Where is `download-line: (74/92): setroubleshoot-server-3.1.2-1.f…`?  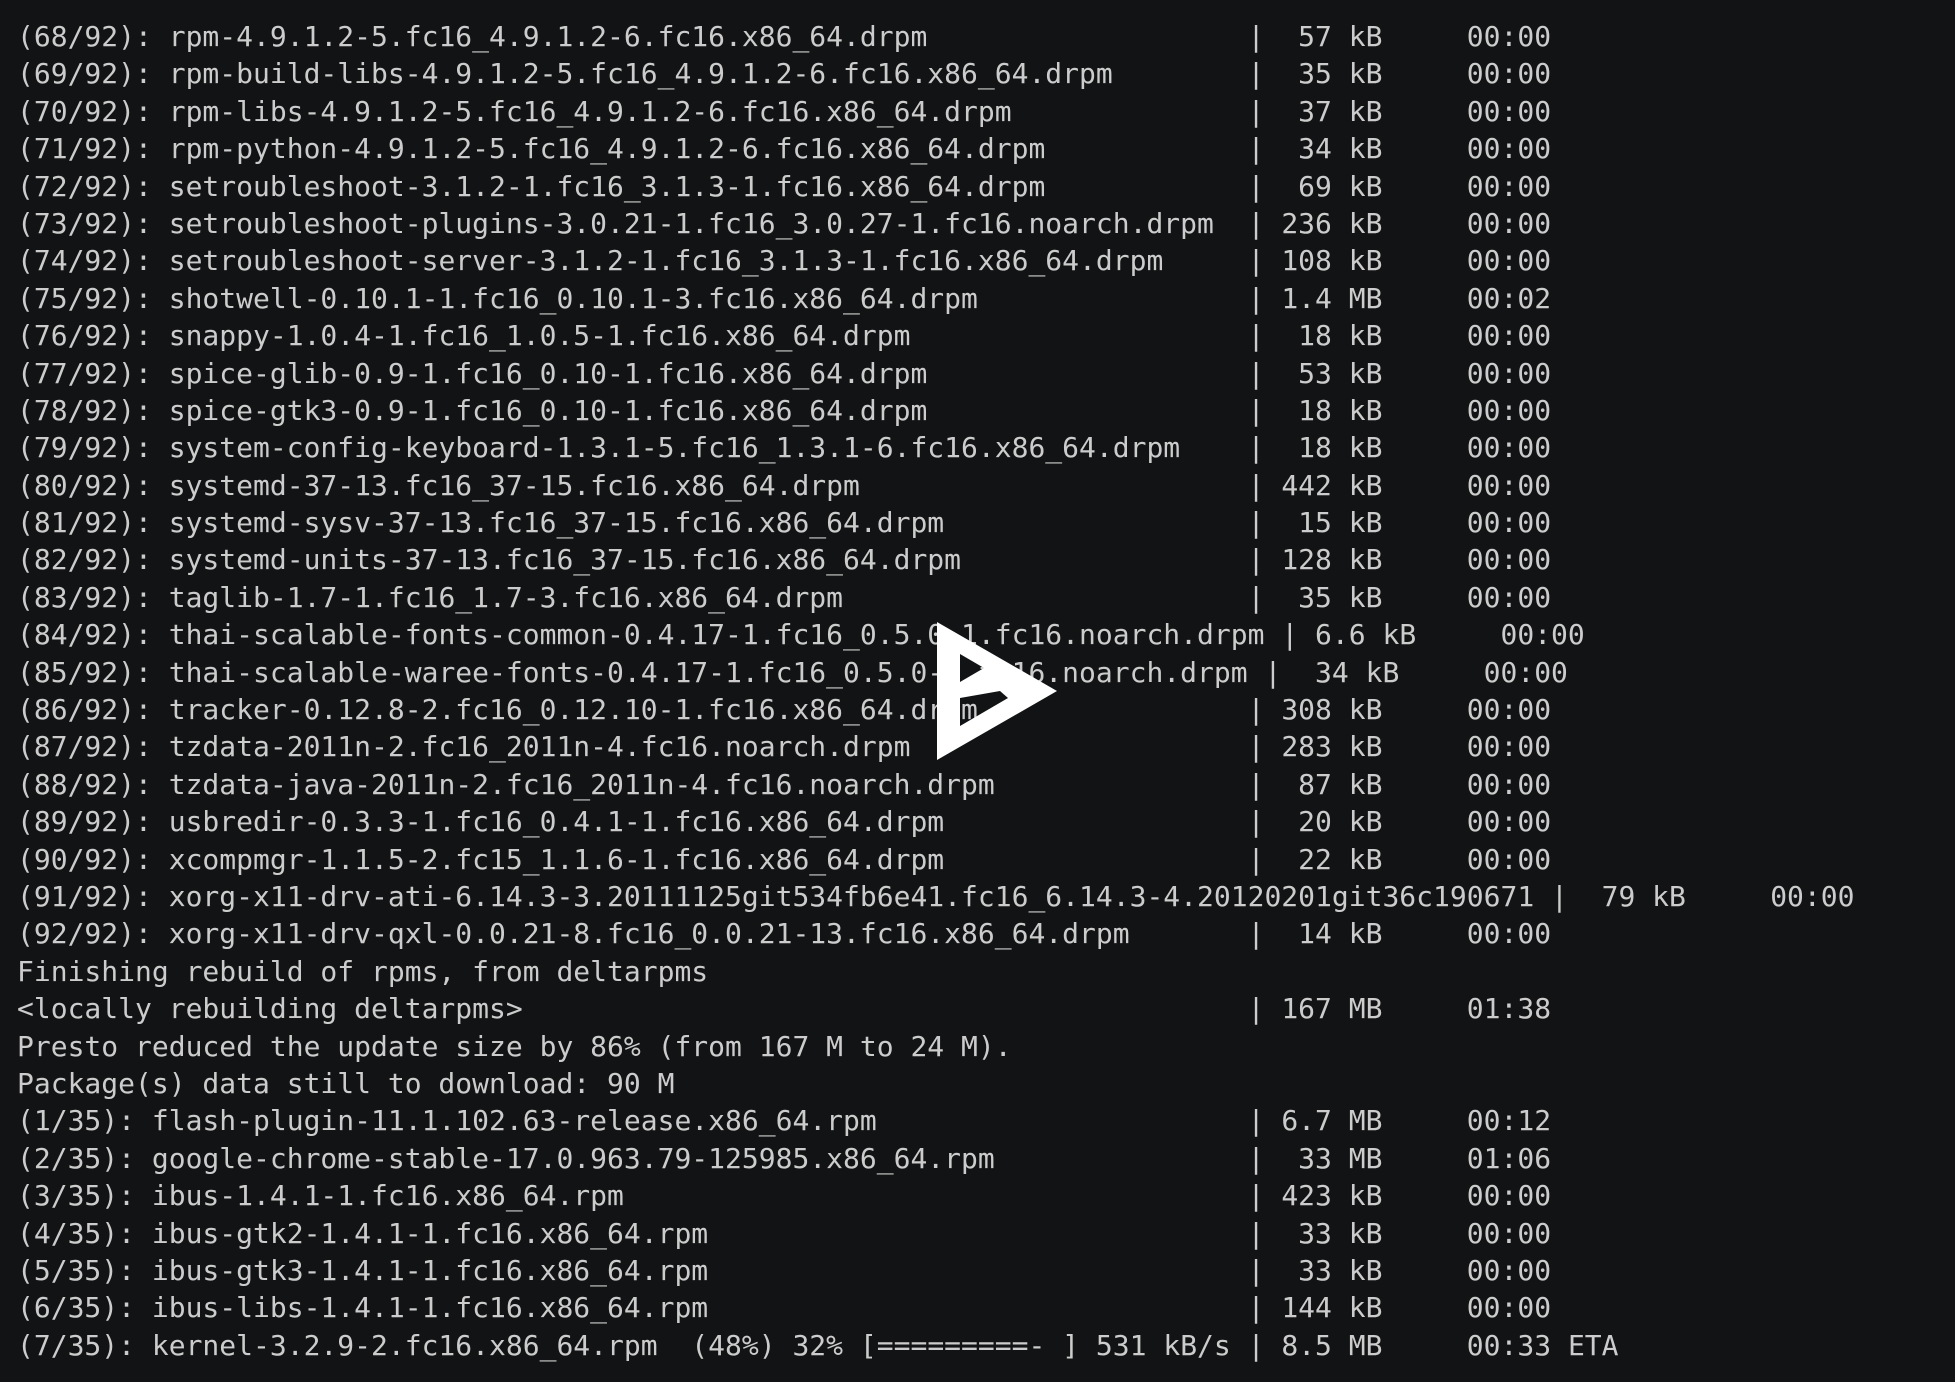
download-line: (74/92): setroubleshoot-server-3.1.2-1.f… is located at coordinates (936, 260).